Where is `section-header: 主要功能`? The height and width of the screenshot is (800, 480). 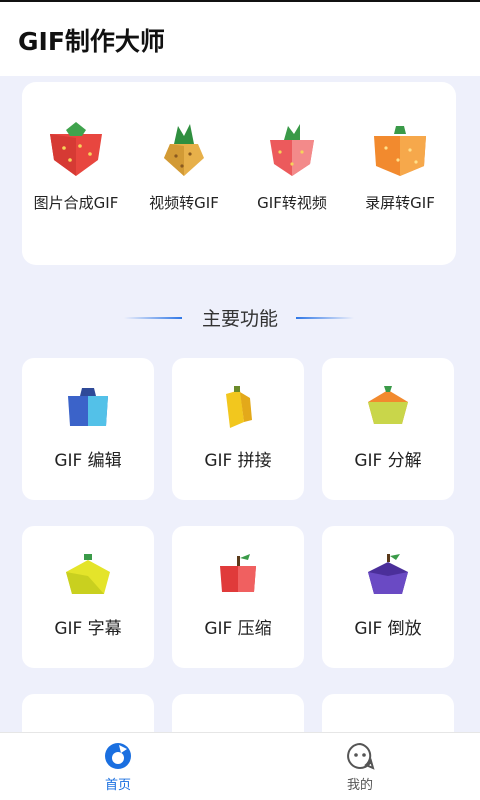
section-header: 主要功能 is located at coordinates (240, 319).